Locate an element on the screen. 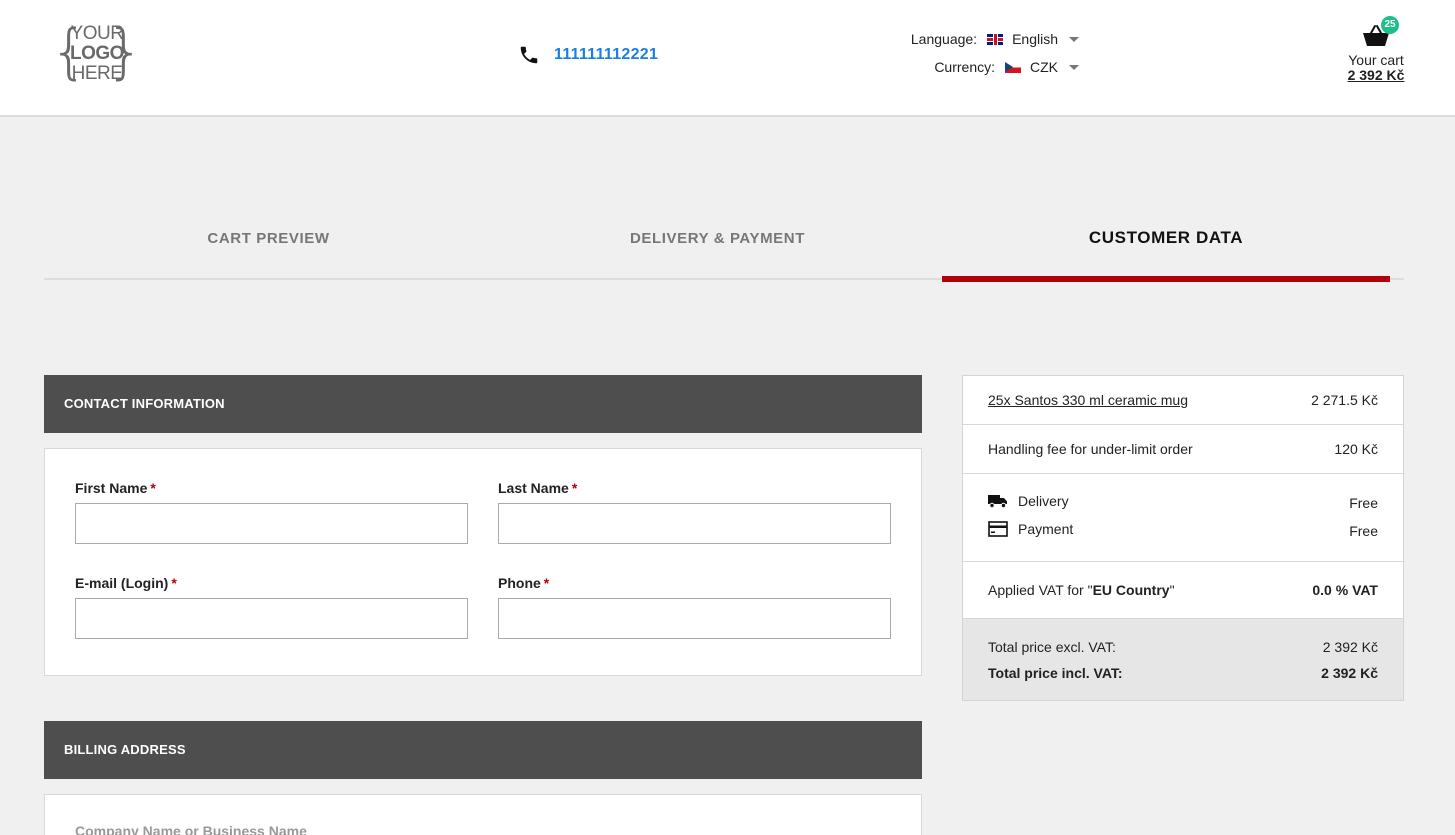 The image size is (1455, 835). summary-vat-row: Applied VAT for "EU Country" 0.0 % VAT is located at coordinates (1183, 590).